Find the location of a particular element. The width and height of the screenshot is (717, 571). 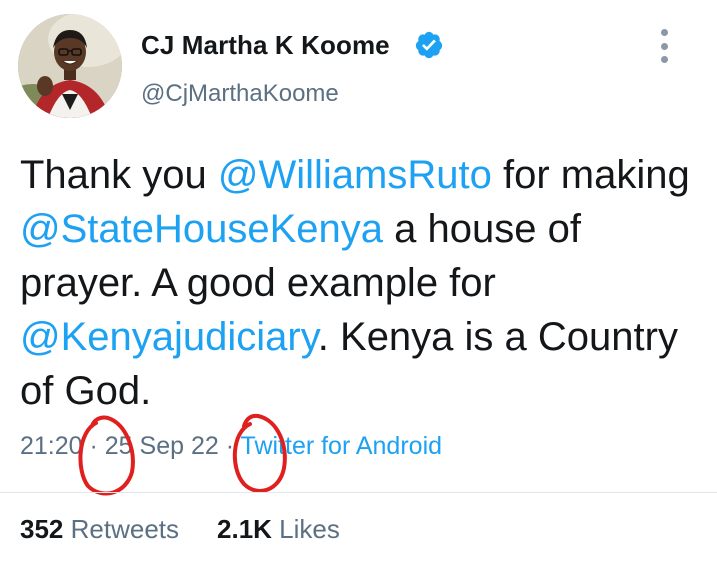

profile-photo is located at coordinates (70, 66).